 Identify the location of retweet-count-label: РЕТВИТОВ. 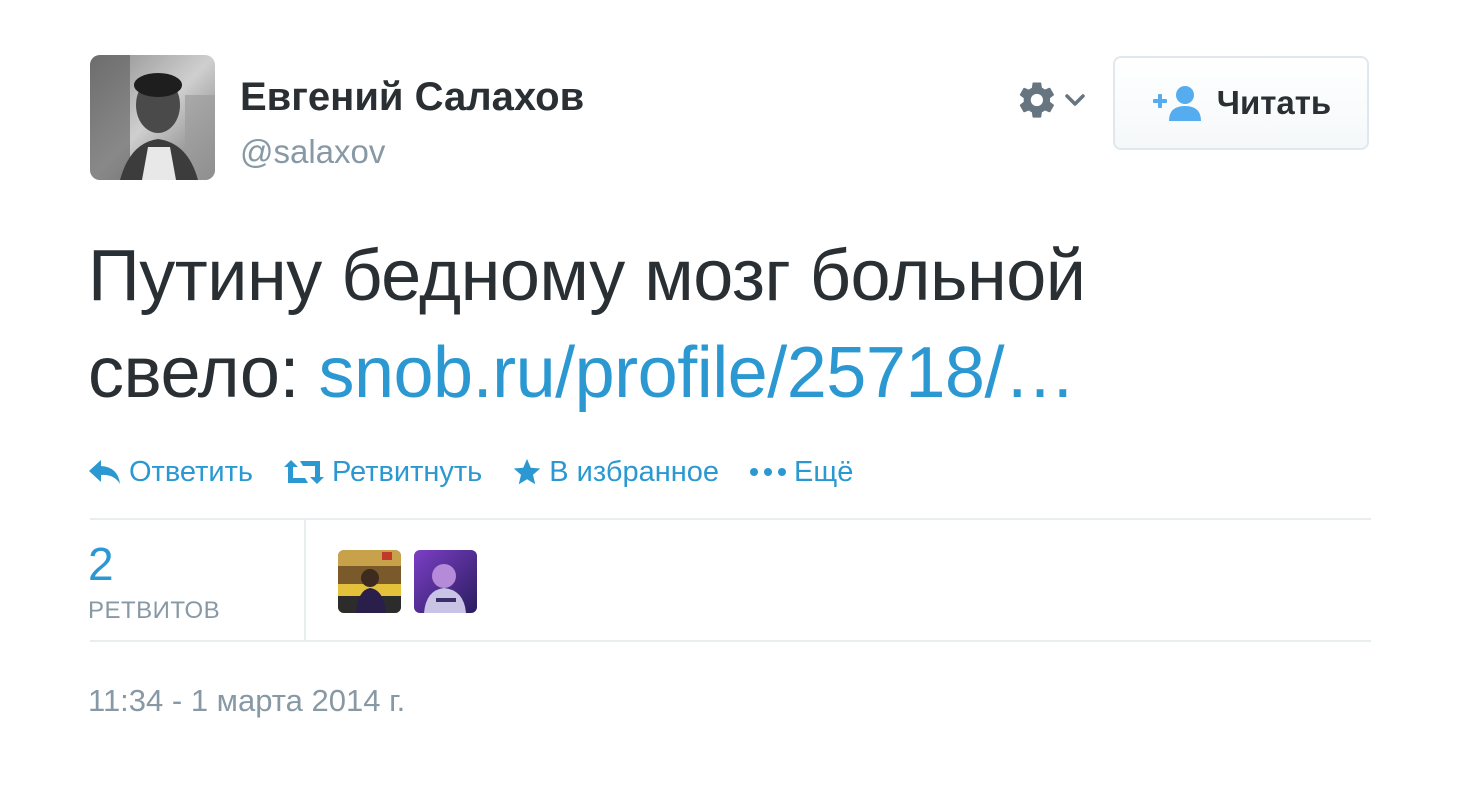
(154, 610).